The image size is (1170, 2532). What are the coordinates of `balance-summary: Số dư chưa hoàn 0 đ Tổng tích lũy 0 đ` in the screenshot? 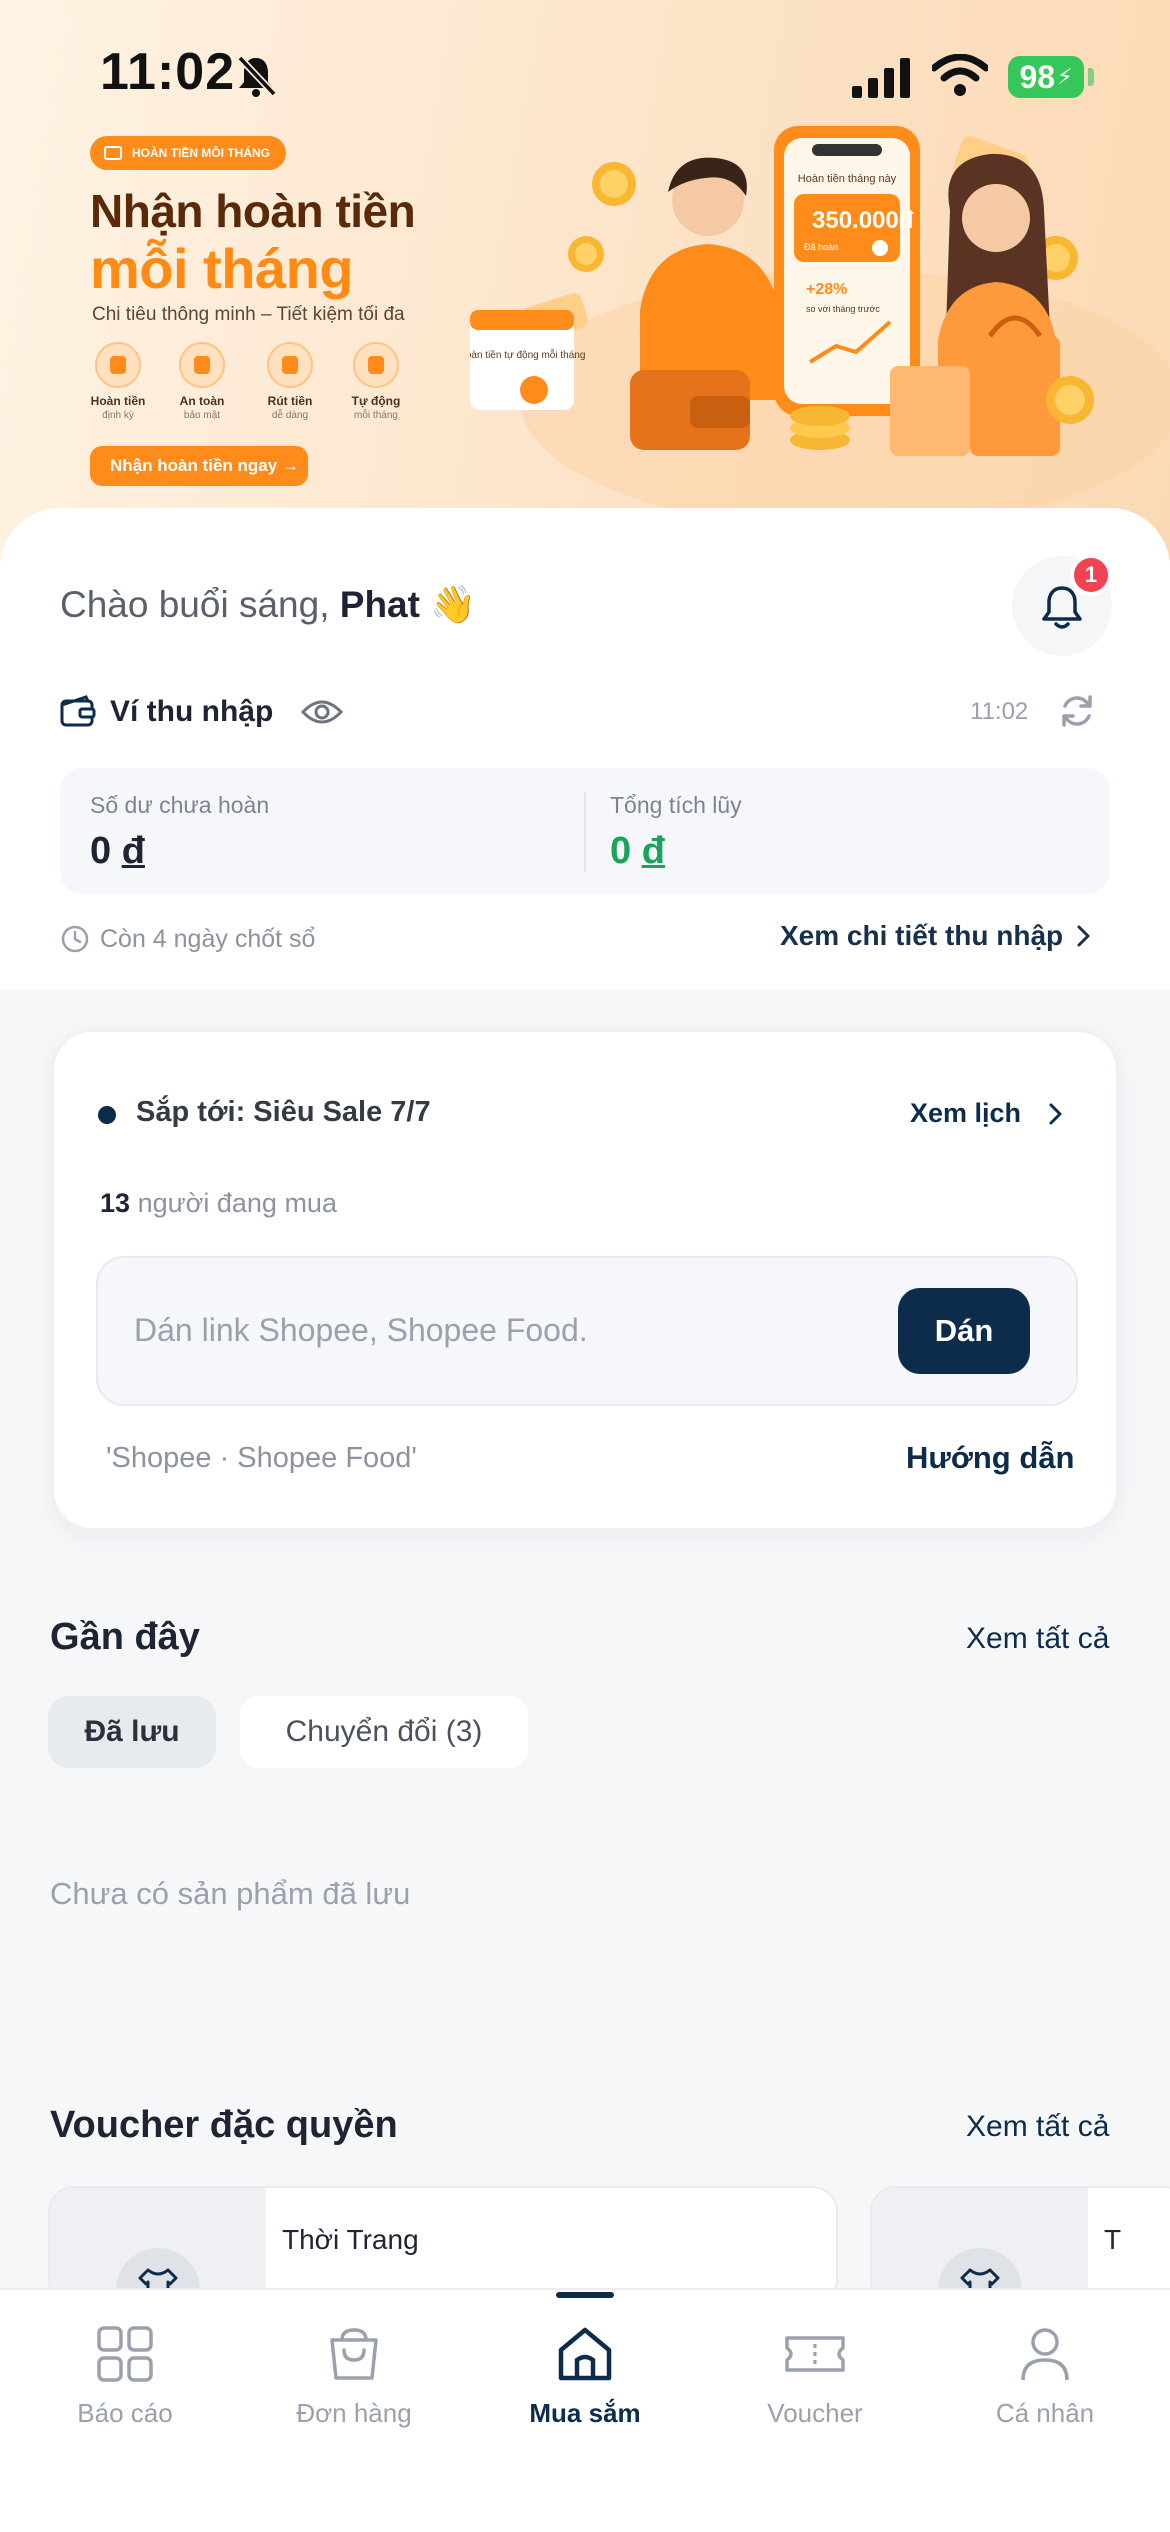 It's located at (585, 831).